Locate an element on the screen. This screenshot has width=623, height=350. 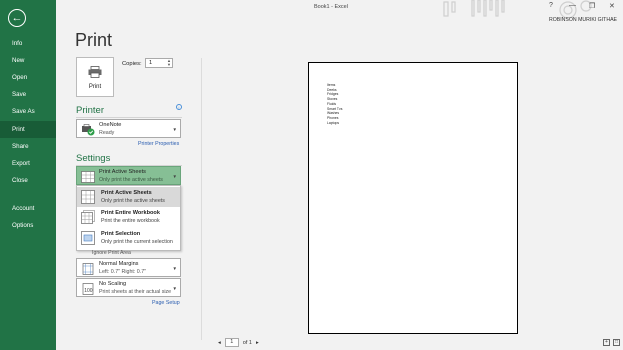
menu-item-label: Print Entire Workbook is located at coordinates (130, 213).